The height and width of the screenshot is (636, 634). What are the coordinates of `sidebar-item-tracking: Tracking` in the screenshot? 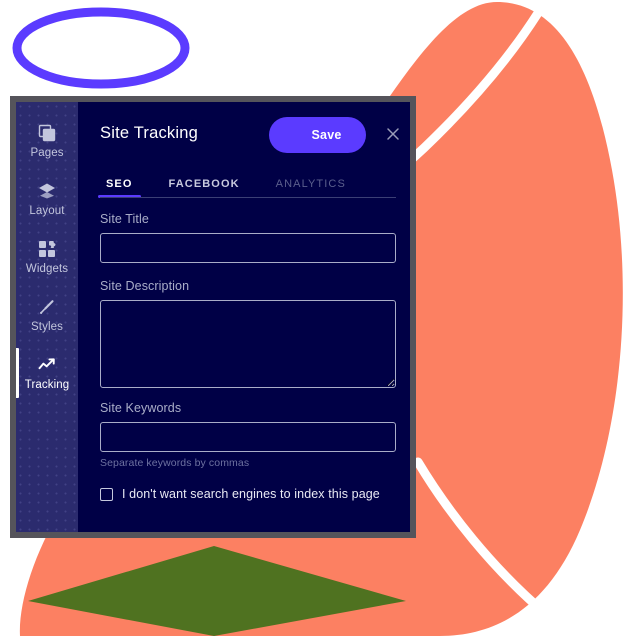 It's located at (47, 373).